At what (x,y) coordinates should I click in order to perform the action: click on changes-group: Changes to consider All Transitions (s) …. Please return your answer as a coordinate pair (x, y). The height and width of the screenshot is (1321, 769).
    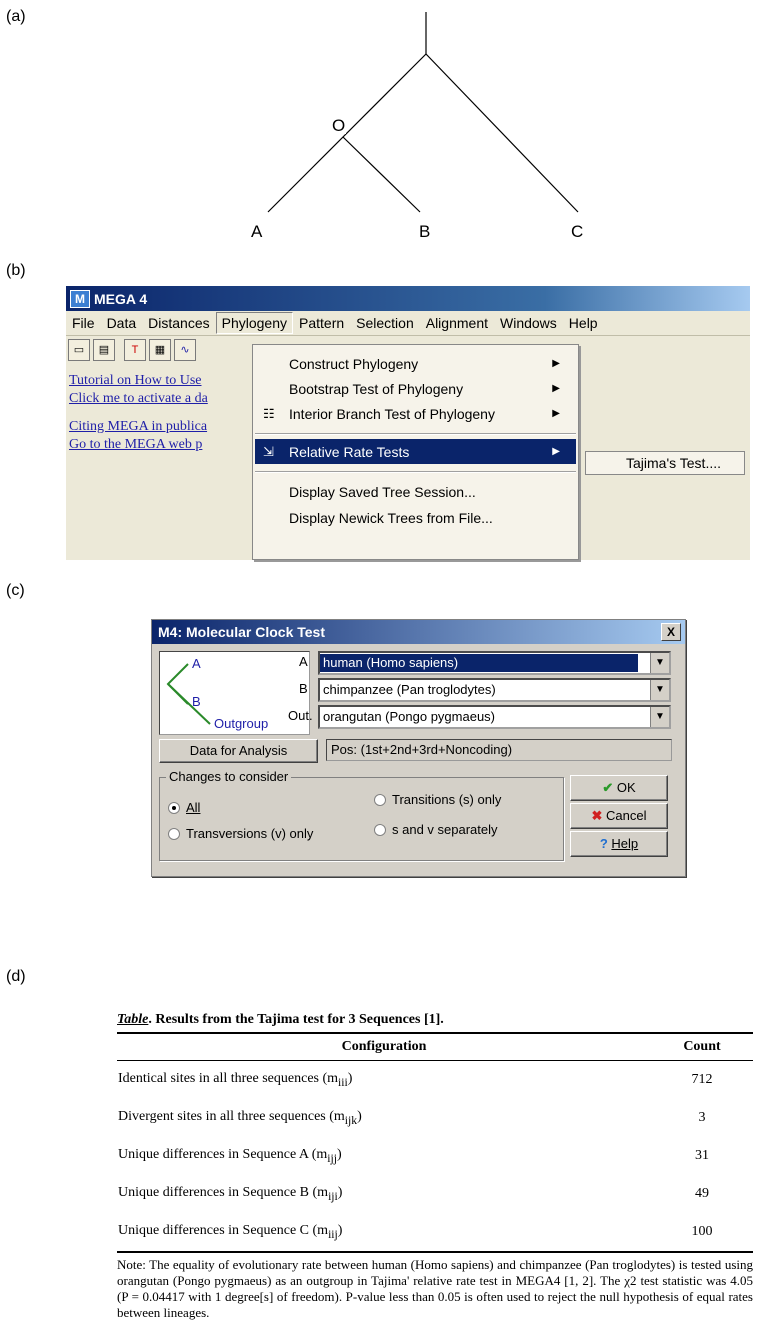
    Looking at the image, I should click on (361, 815).